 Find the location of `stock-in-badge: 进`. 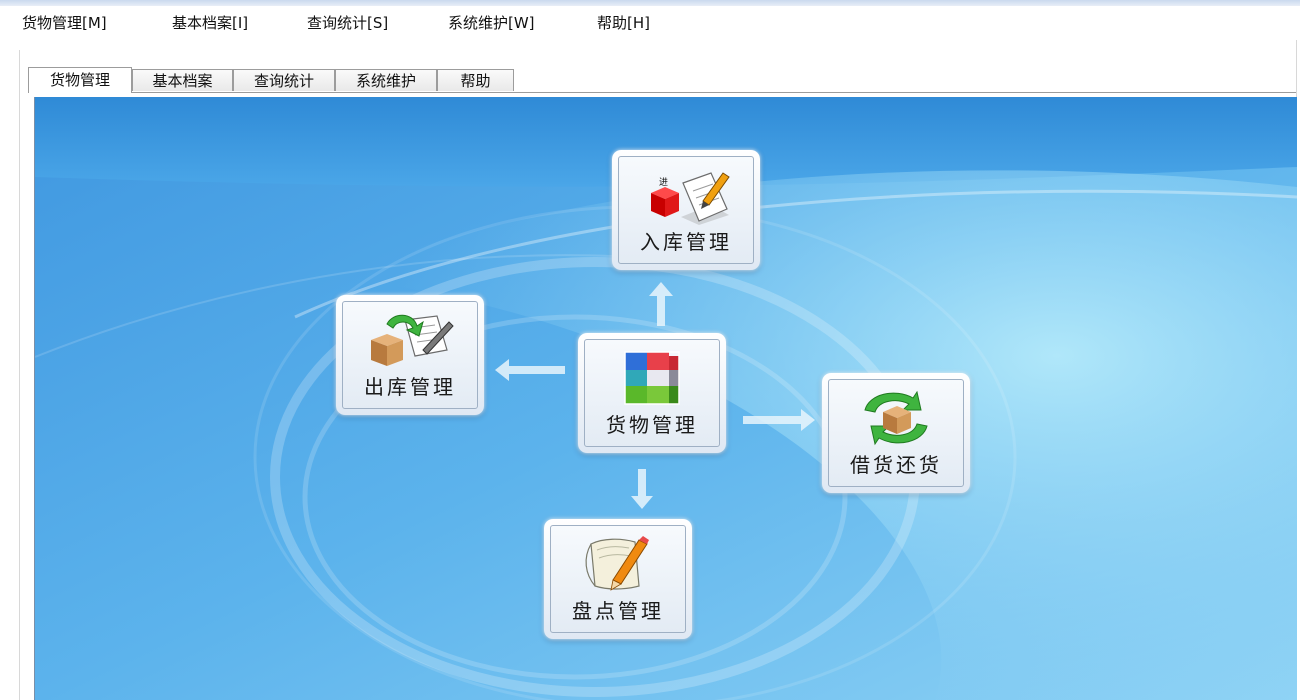

stock-in-badge: 进 is located at coordinates (663, 182).